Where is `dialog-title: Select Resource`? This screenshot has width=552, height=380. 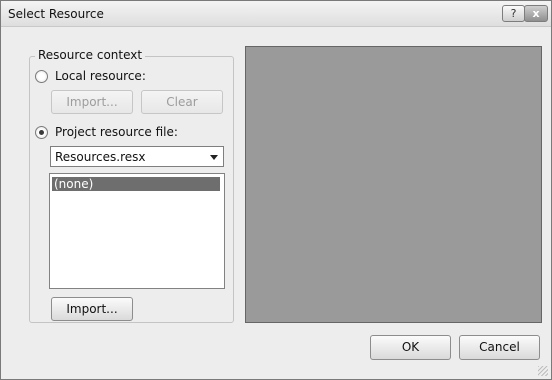
dialog-title: Select Resource is located at coordinates (56, 14).